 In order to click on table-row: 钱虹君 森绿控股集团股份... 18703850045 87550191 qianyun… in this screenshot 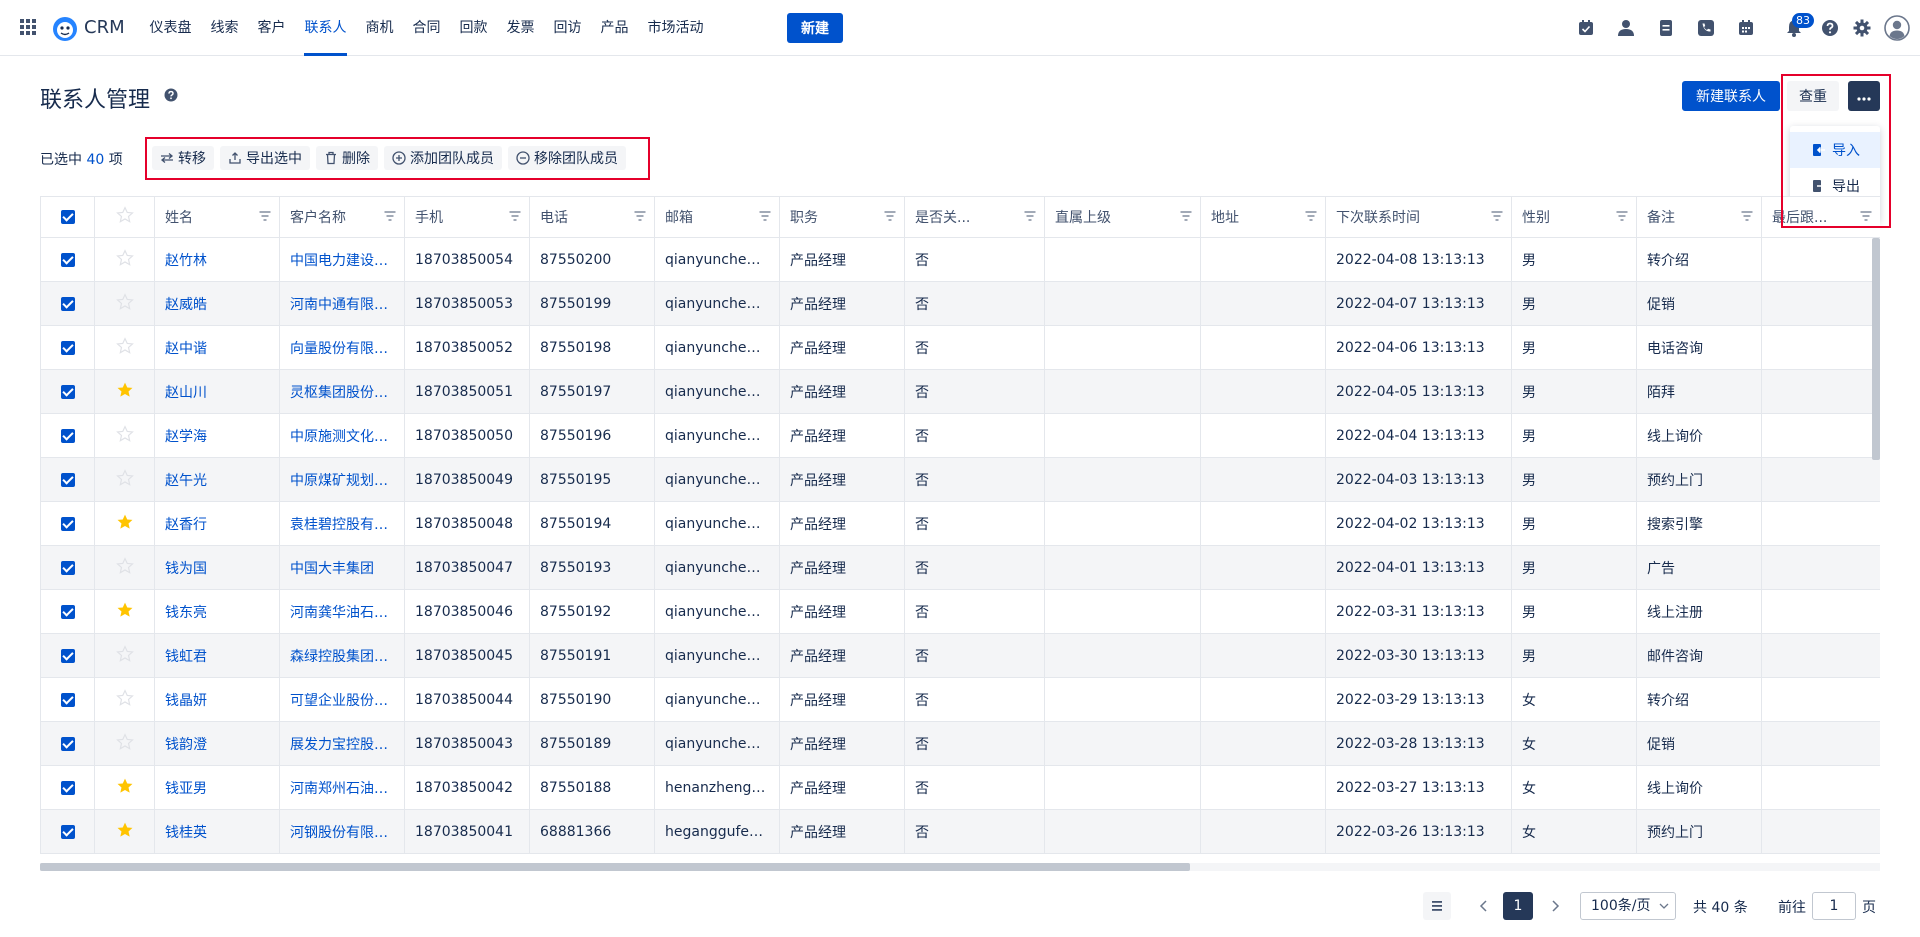, I will do `click(960, 655)`.